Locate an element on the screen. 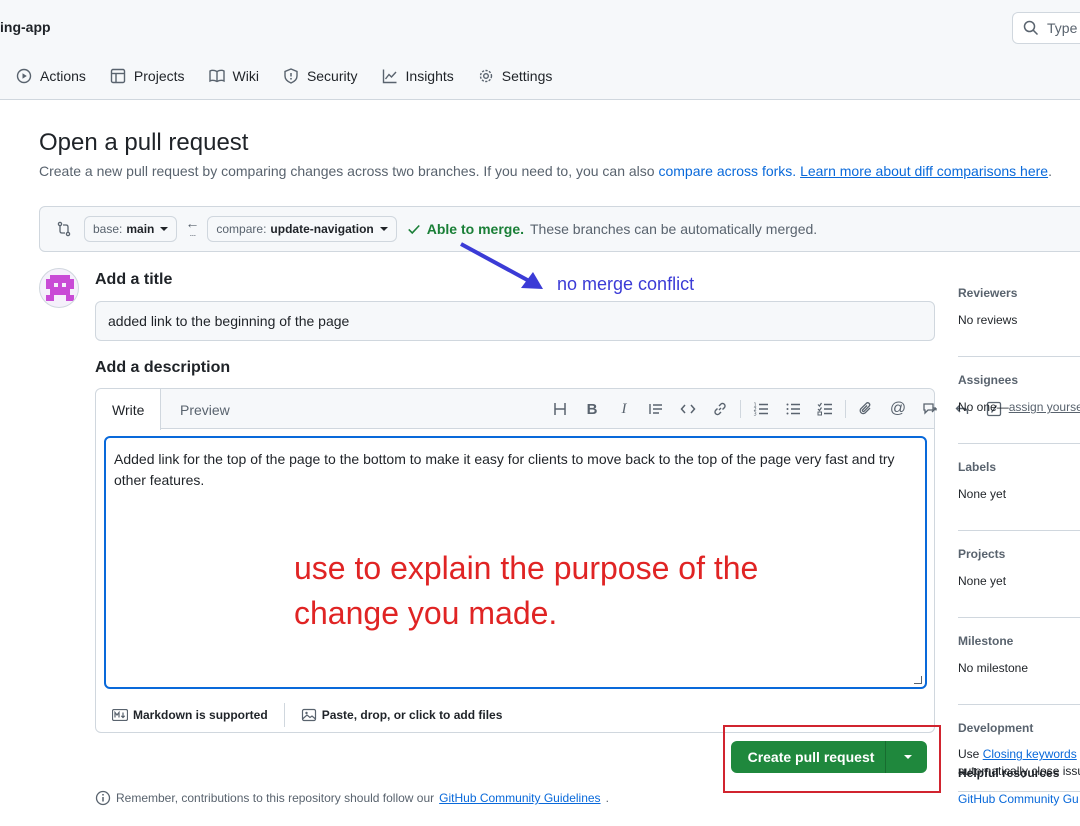  sidebar-reviewers: Reviewers No reviews is located at coordinates (1019, 318).